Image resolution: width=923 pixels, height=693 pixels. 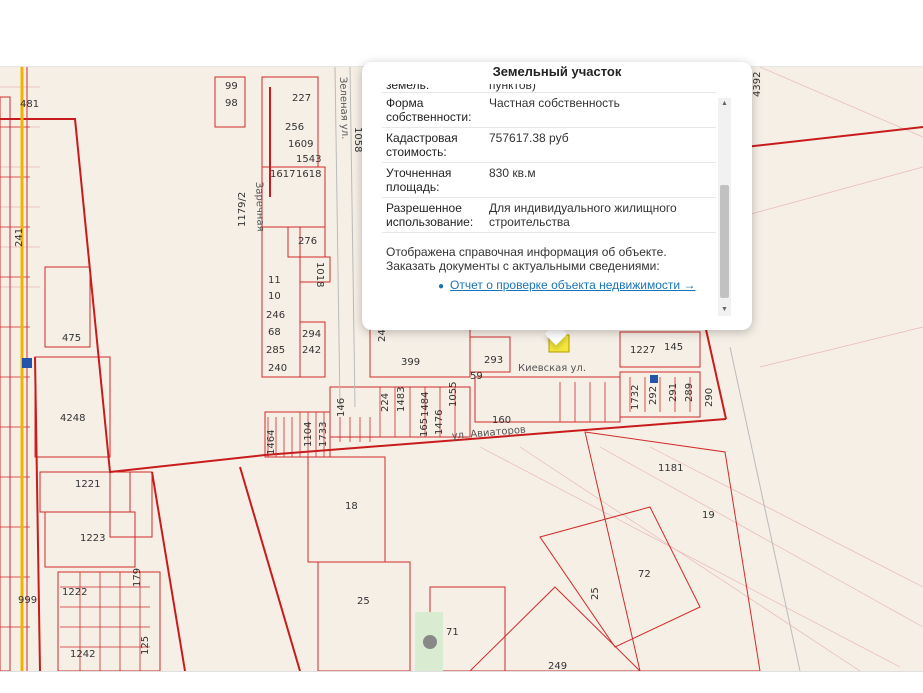 I want to click on parcel-number: 1732, so click(x=635, y=397).